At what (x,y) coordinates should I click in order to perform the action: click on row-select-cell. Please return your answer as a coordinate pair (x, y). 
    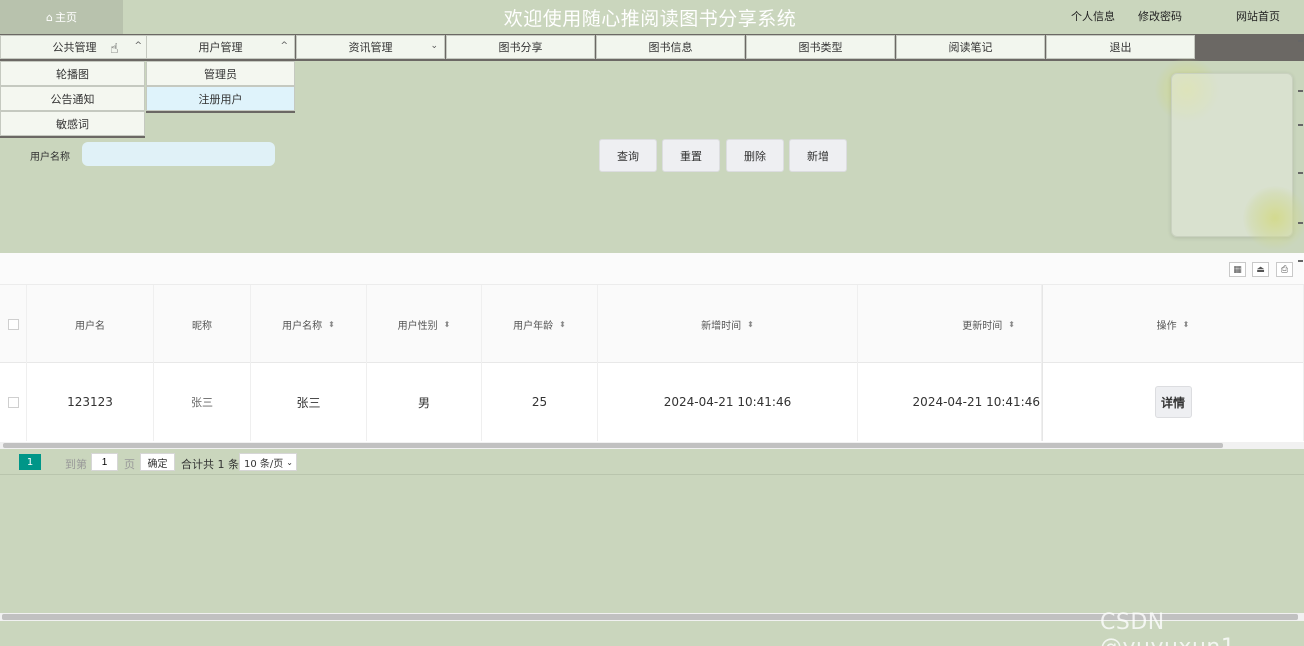
    Looking at the image, I should click on (13, 402).